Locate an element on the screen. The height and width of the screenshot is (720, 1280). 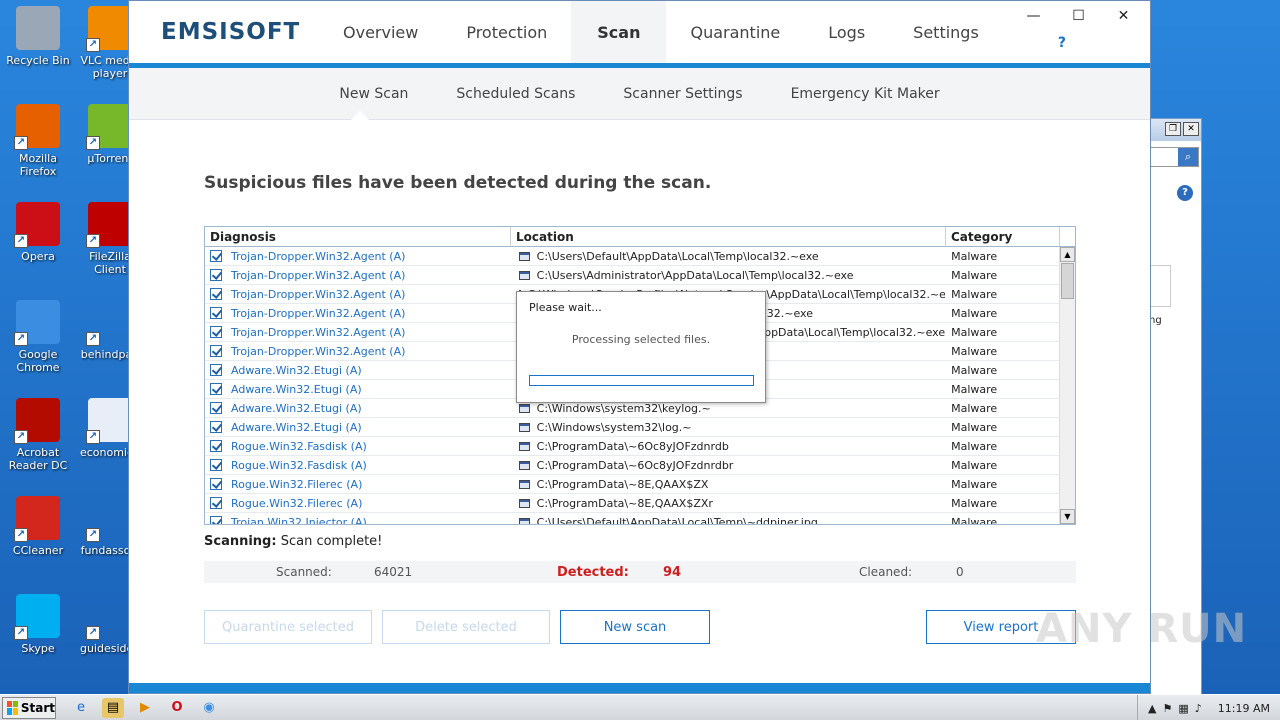
search-icon: ⌕ is located at coordinates (1188, 157).